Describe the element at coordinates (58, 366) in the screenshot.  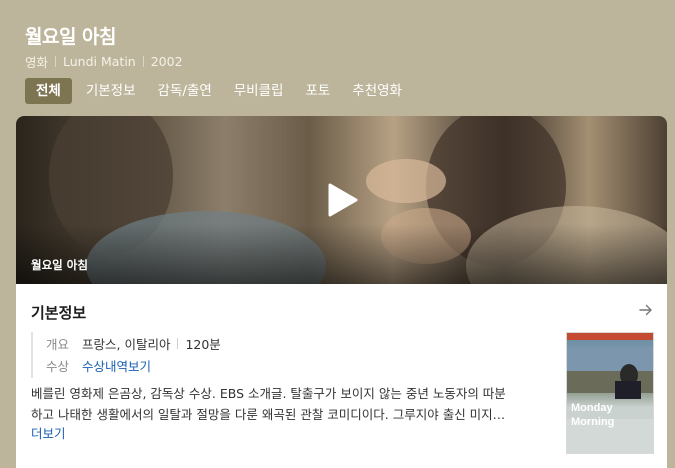
I see `award-label: 수상` at that location.